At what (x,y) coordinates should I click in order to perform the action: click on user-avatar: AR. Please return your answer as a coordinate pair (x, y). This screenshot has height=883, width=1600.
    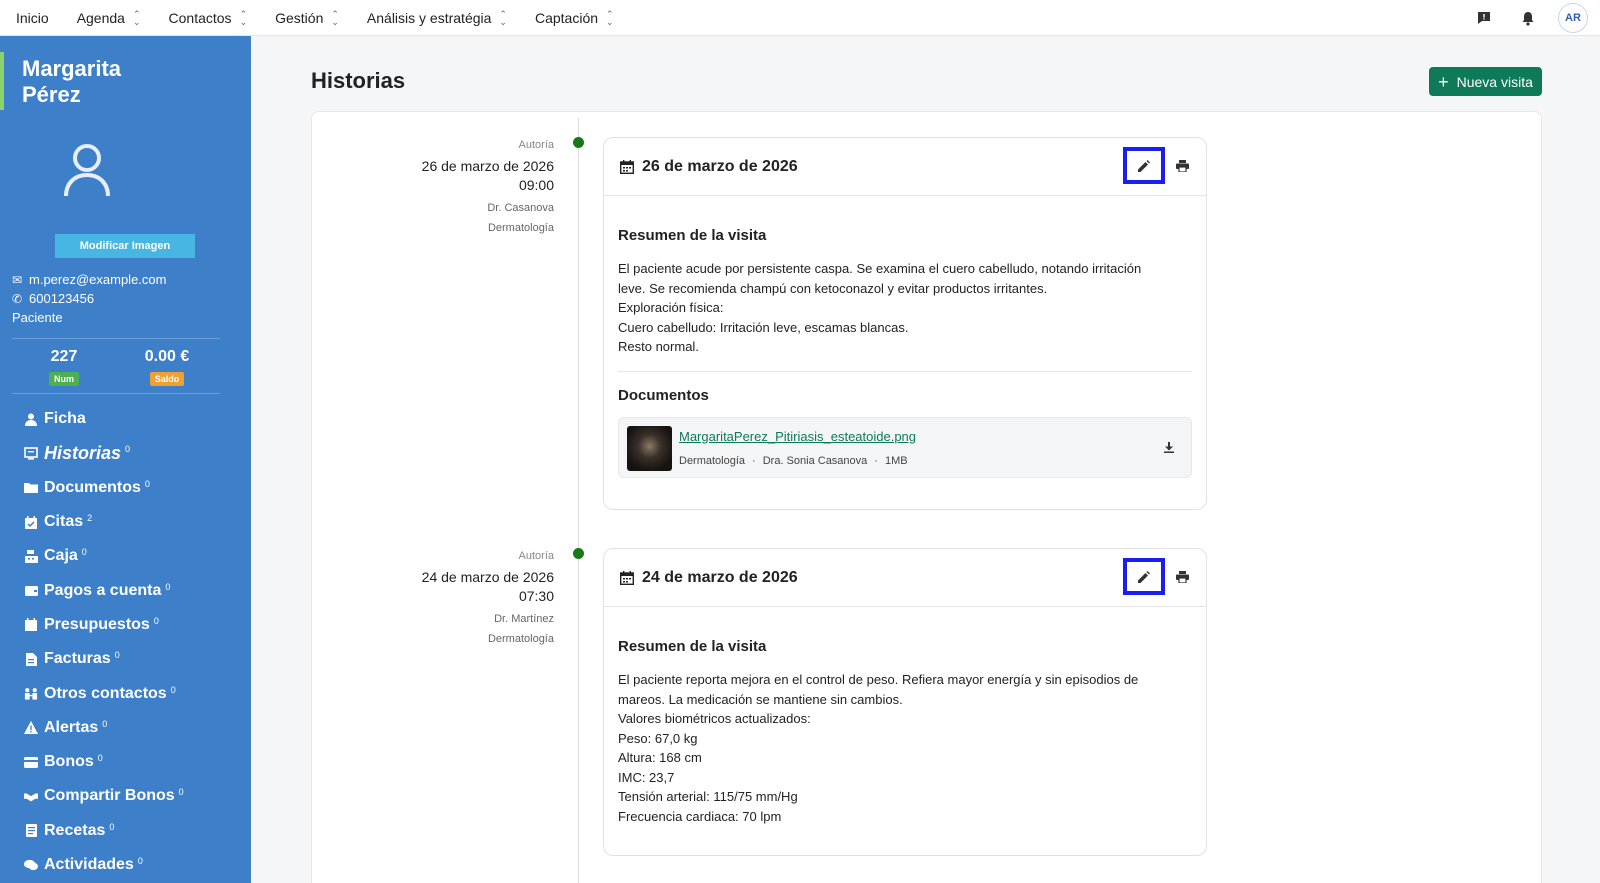
    Looking at the image, I should click on (1573, 18).